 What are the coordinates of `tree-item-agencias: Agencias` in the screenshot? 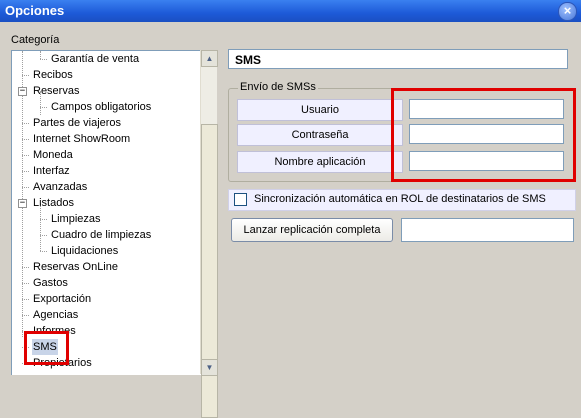 It's located at (55, 315).